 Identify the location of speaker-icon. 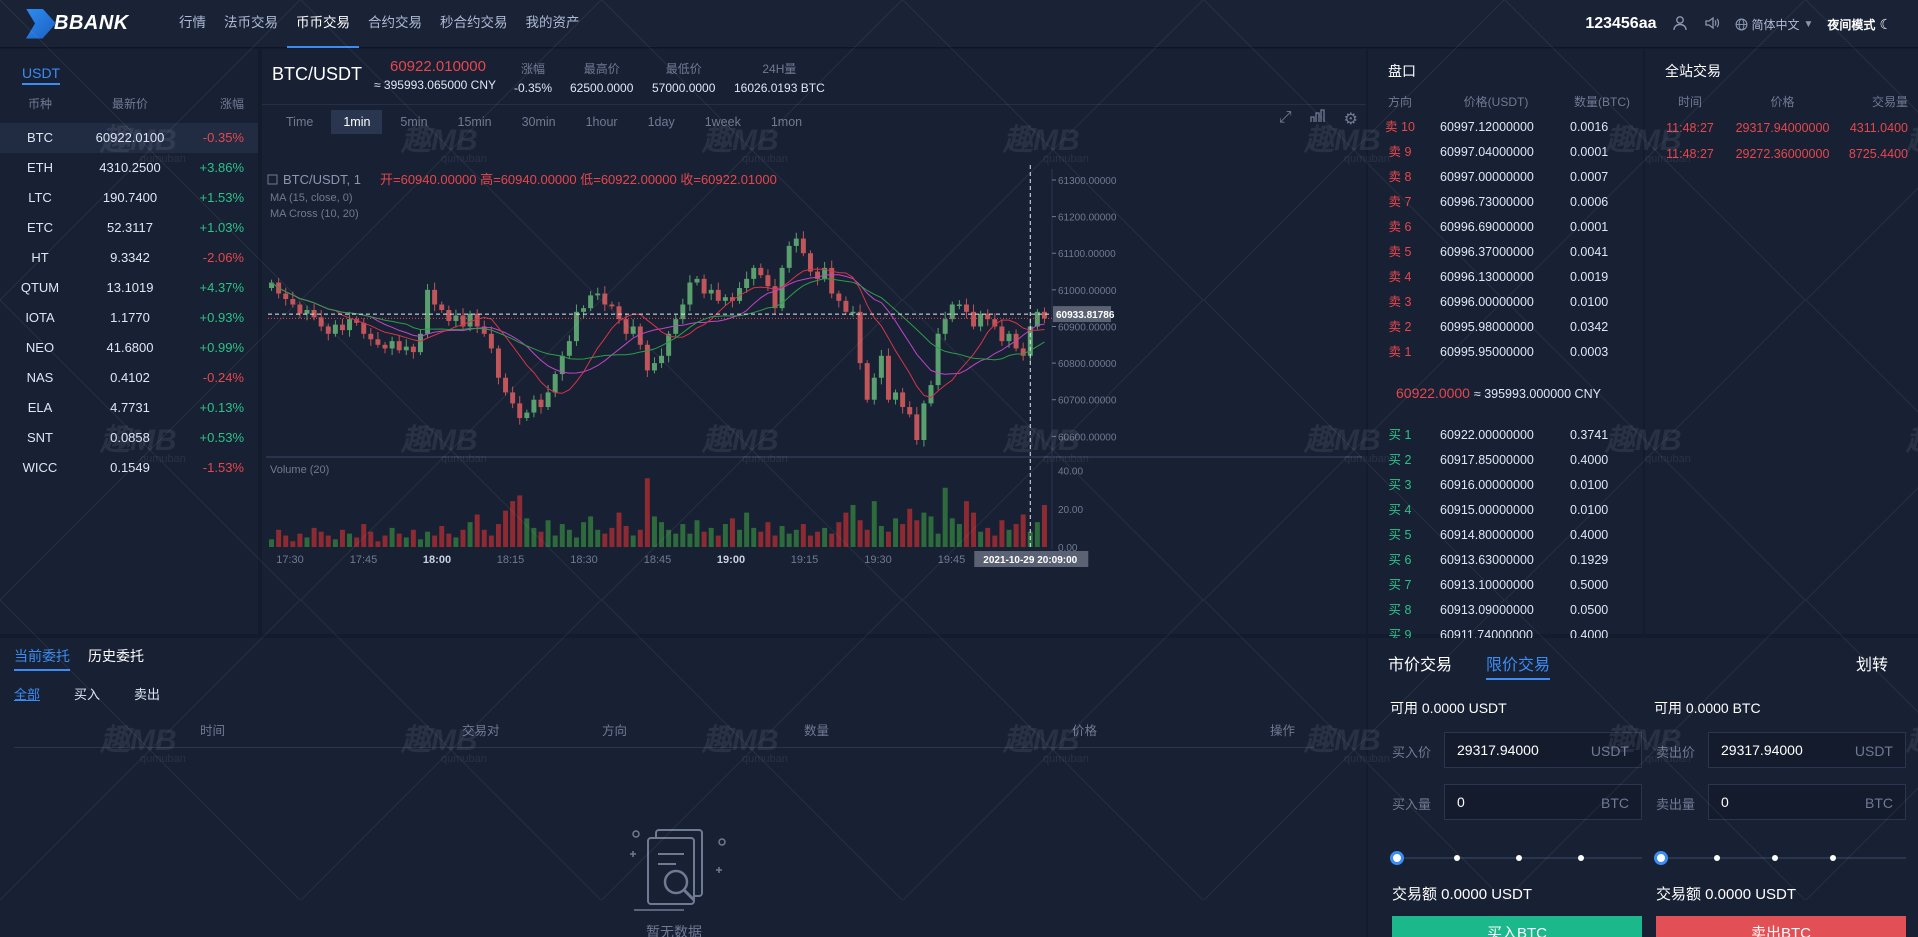
(1712, 24).